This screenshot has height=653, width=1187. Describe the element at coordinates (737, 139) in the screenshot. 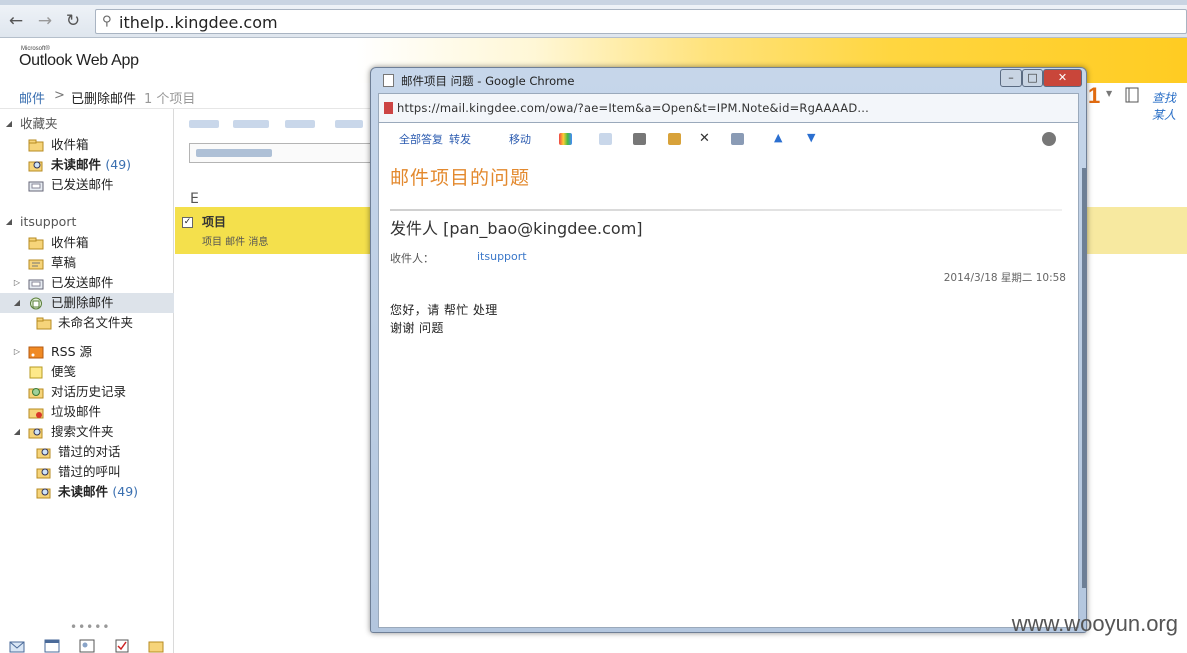

I see `more-actions-icon` at that location.